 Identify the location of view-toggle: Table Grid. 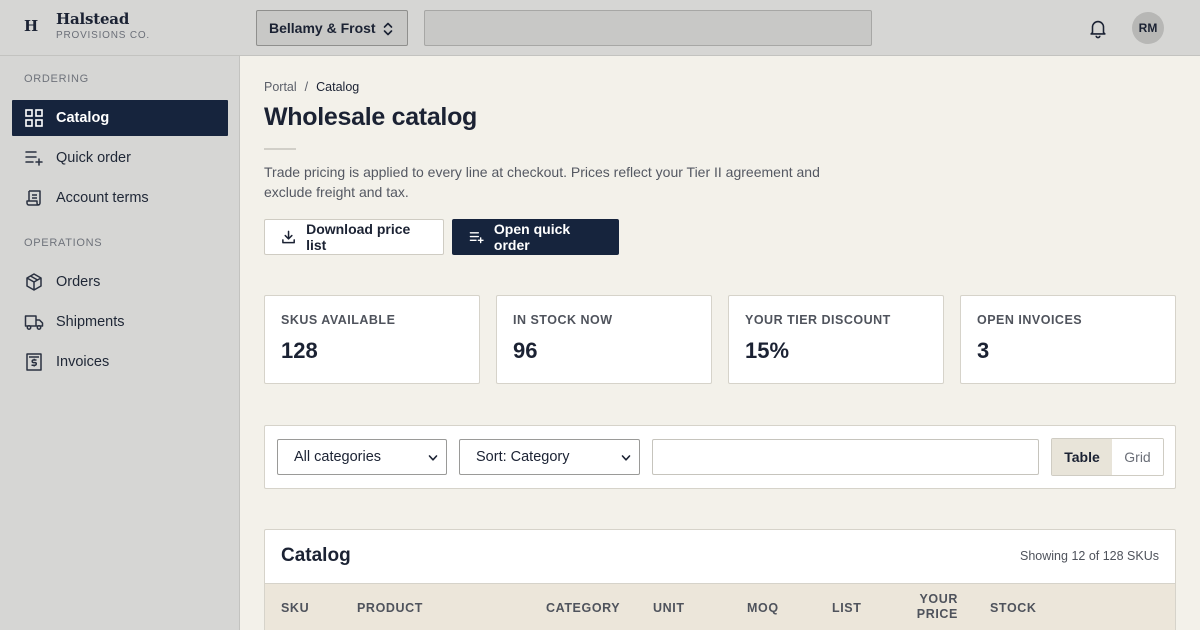
(1107, 457).